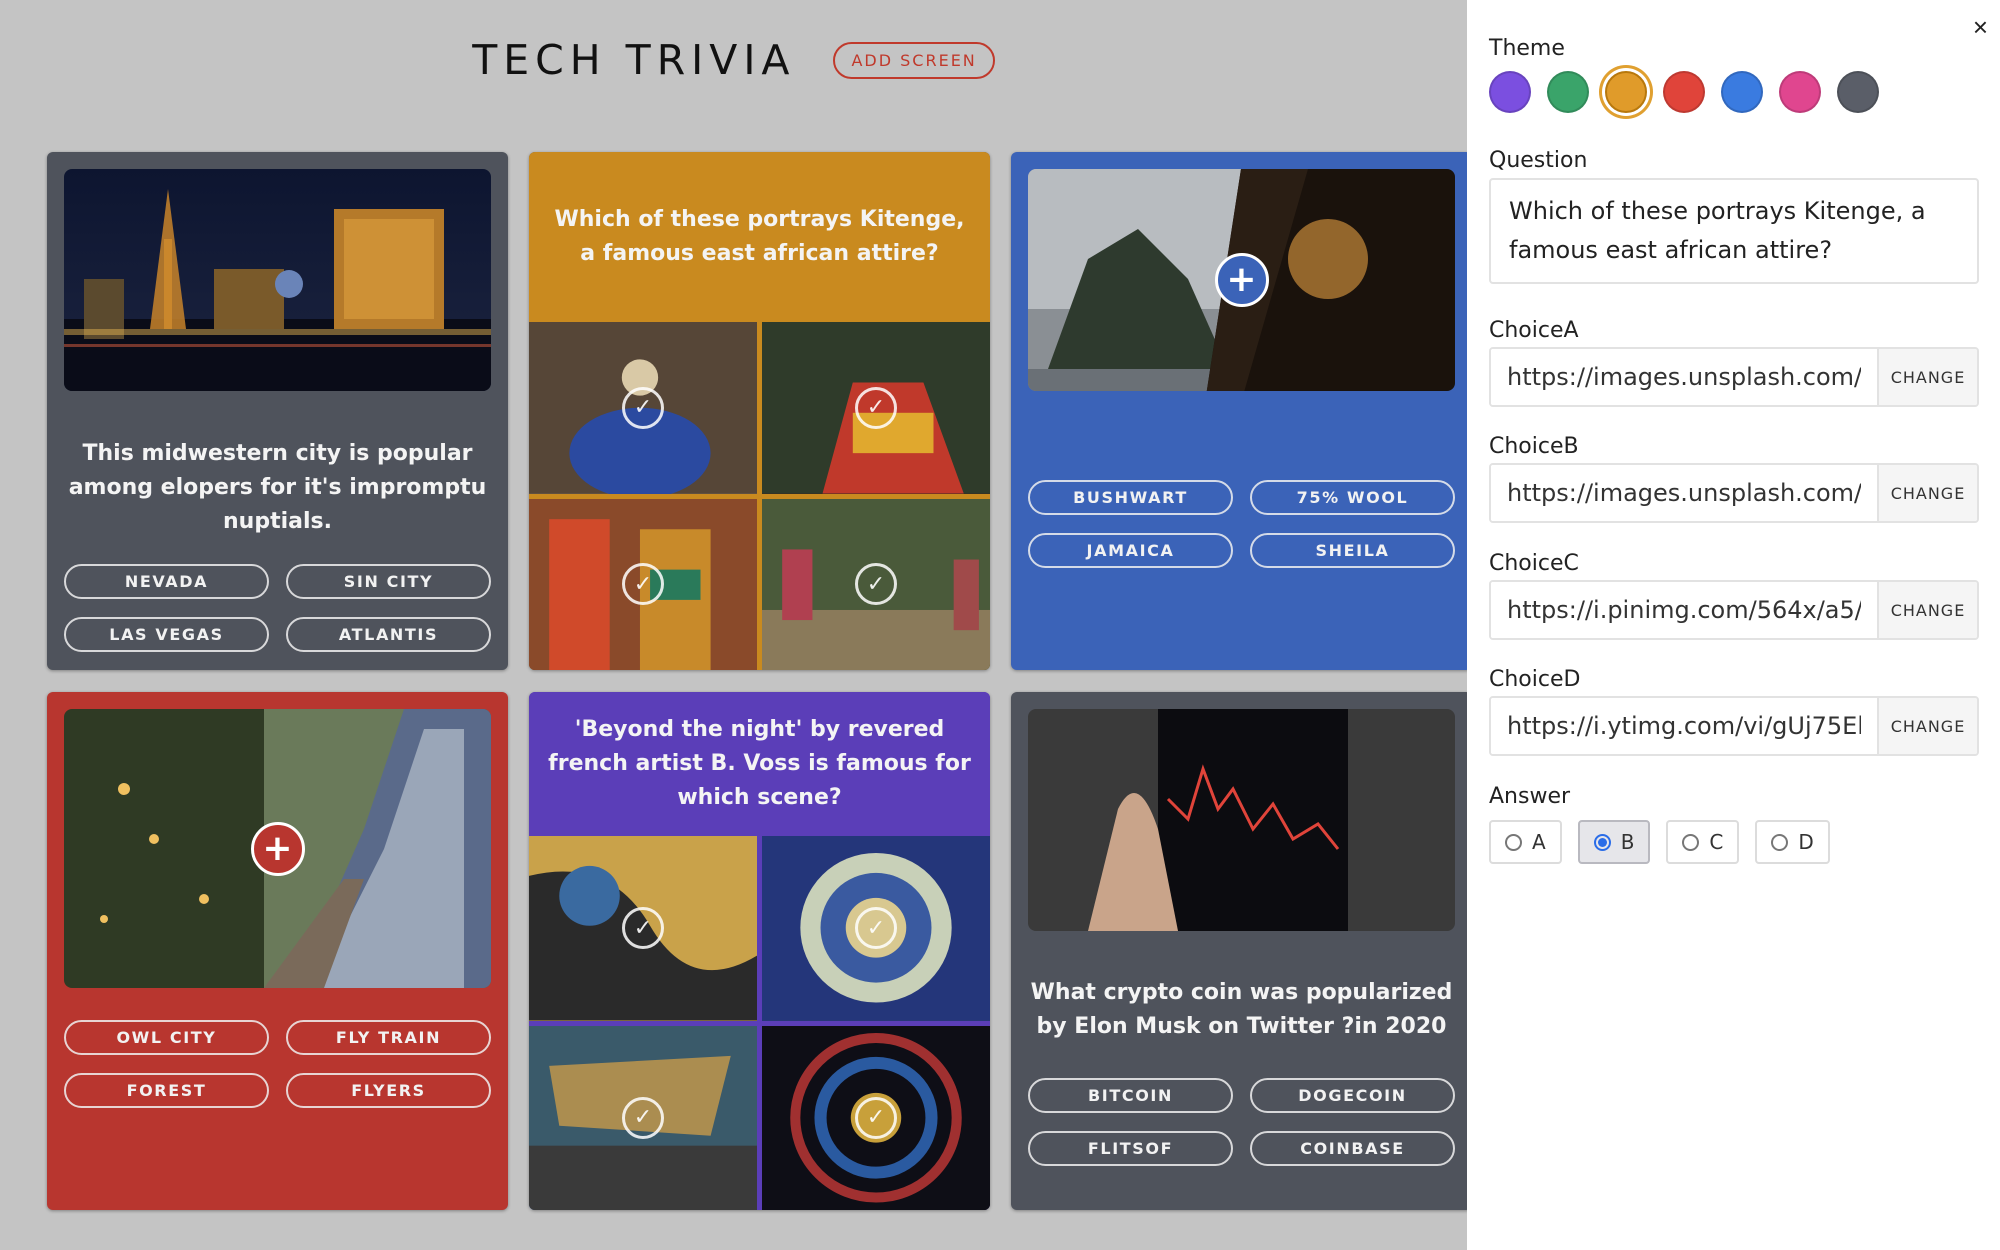 The image size is (2000, 1250). I want to click on choice-pill: COINBASE, so click(1352, 1148).